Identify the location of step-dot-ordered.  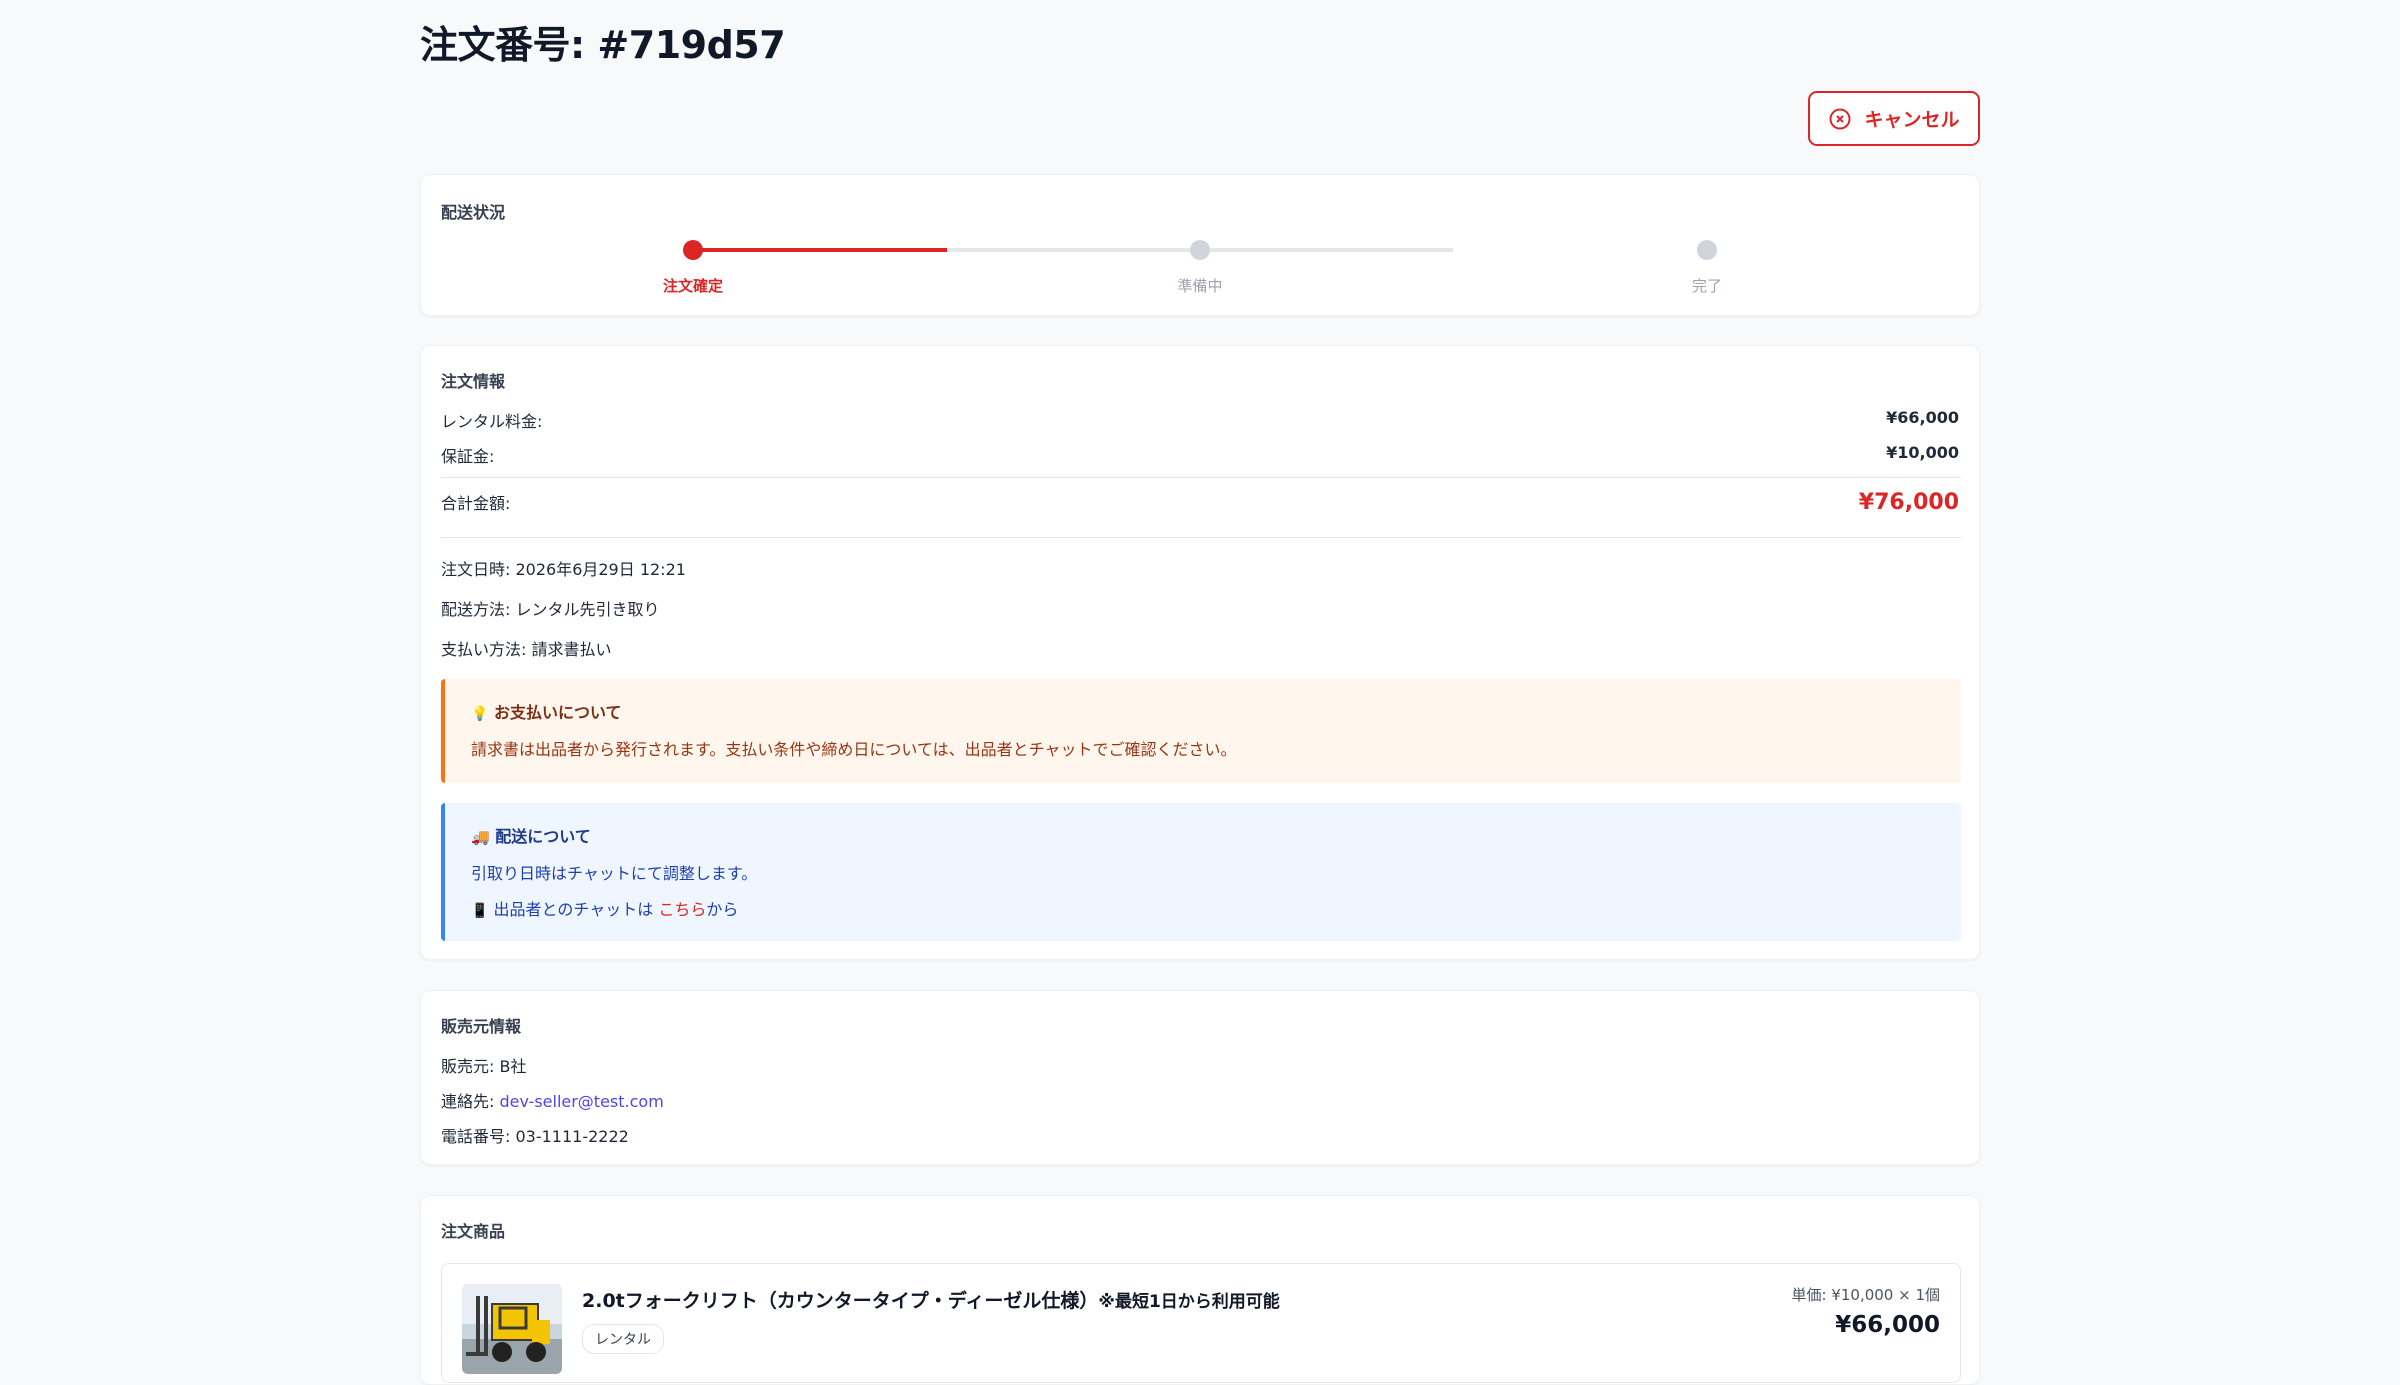
(693, 250).